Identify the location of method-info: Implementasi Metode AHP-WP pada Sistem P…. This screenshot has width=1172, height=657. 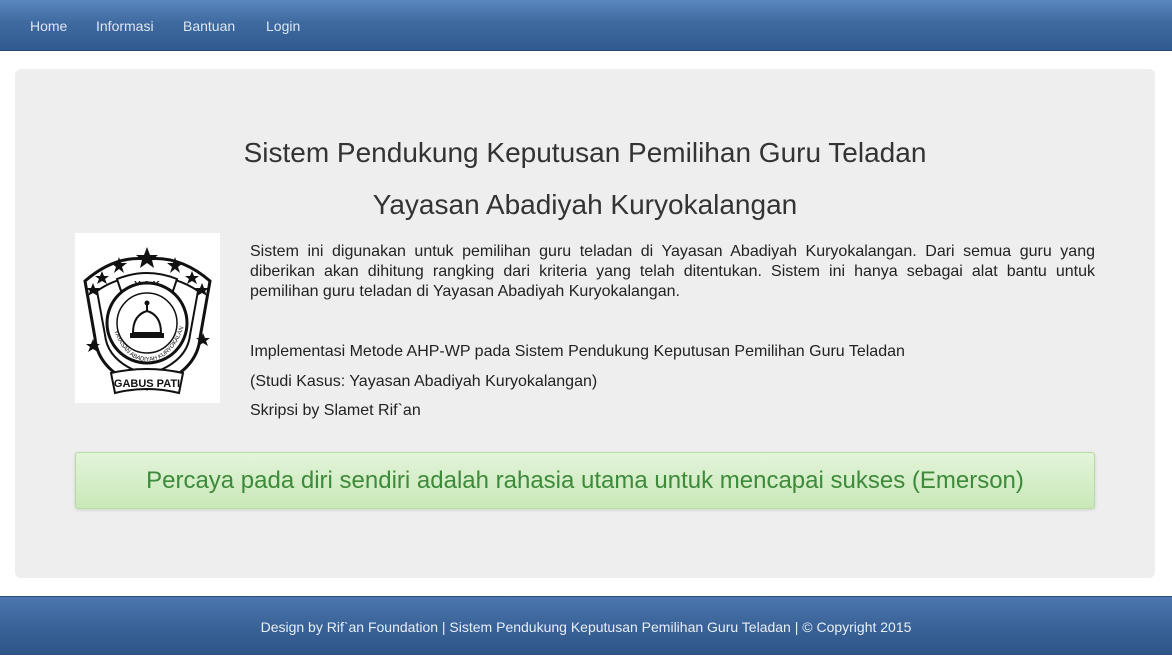
(577, 351).